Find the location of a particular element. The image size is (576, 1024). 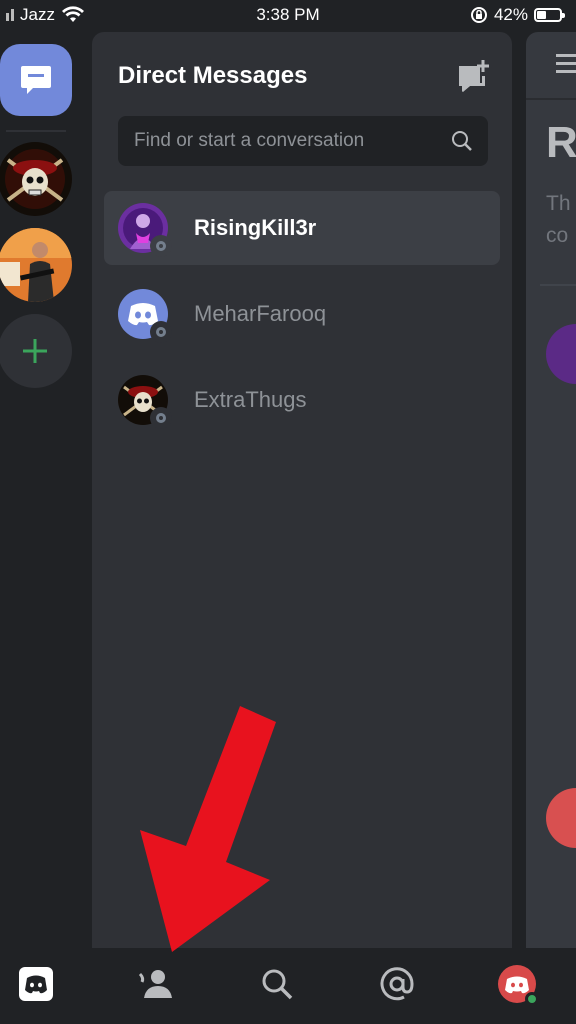

dm-item-extrathugs: ExtraThugs is located at coordinates (302, 400).